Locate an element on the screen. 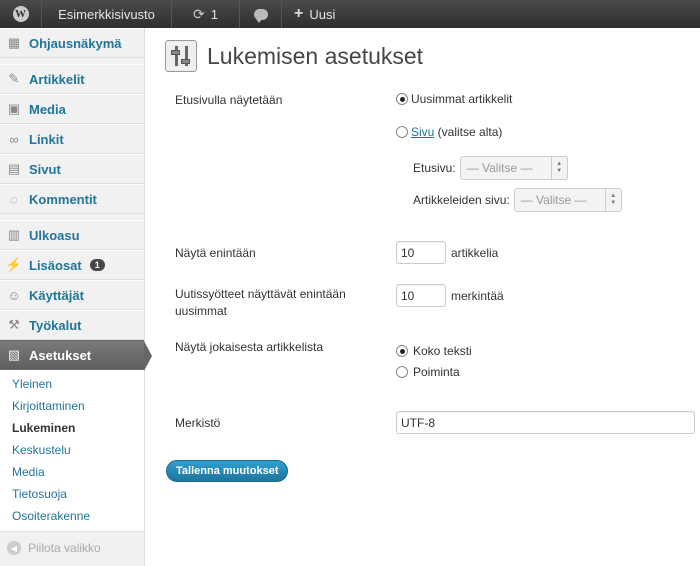 Image resolution: width=700 pixels, height=566 pixels. sidebar-item-users: ☺ Käyttäjät is located at coordinates (72, 295).